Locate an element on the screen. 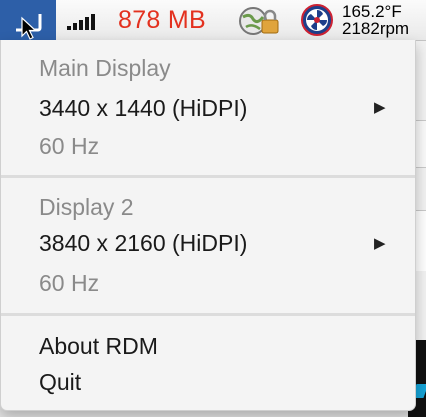 Image resolution: width=426 pixels, height=417 pixels. rdm-menu-button is located at coordinates (28, 20).